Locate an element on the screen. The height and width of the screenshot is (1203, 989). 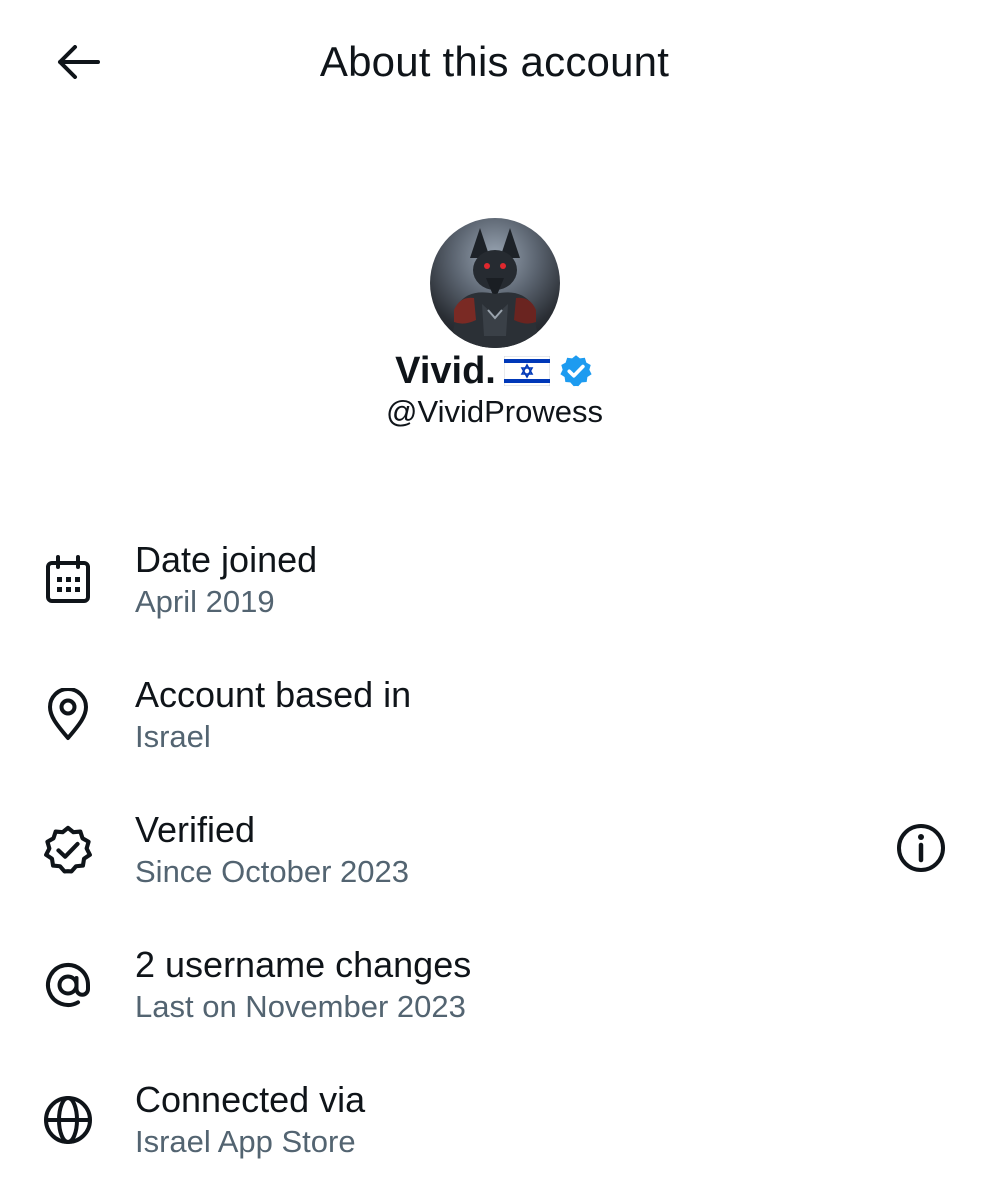
detail-label: Date joined is located at coordinates (226, 559).